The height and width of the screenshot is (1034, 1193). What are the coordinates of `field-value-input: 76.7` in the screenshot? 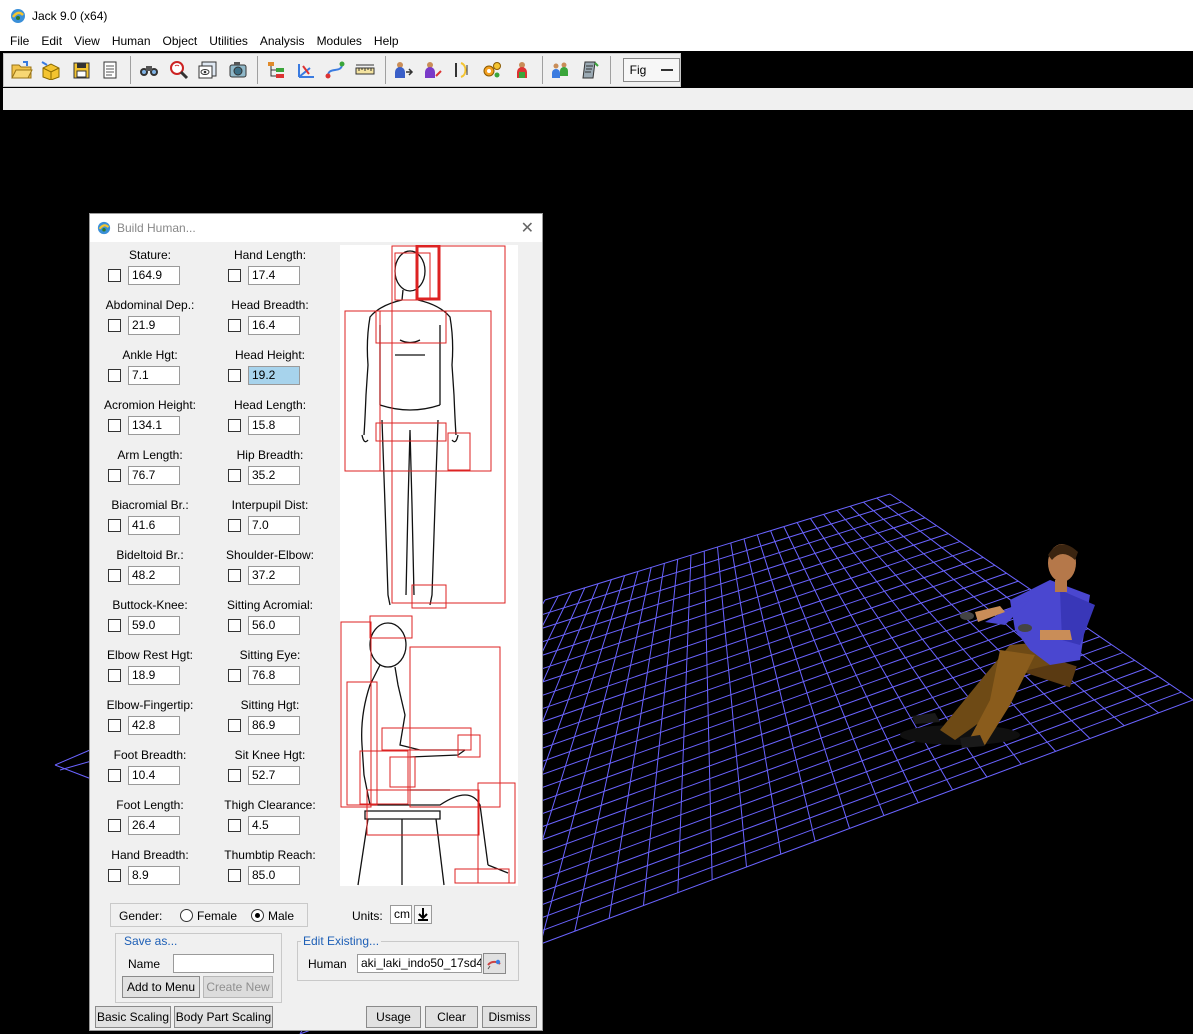 It's located at (154, 475).